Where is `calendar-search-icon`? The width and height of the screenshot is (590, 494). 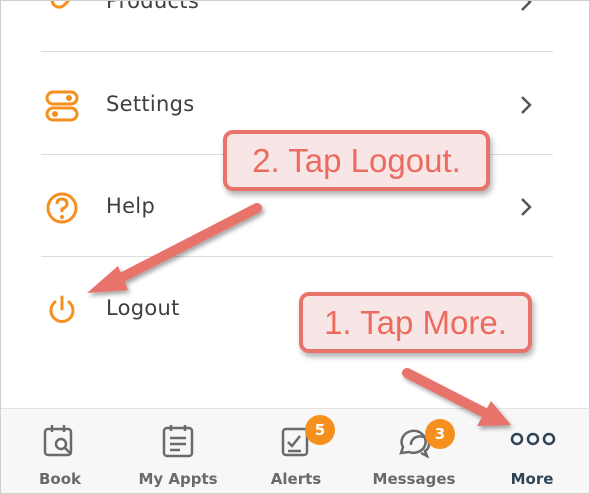 calendar-search-icon is located at coordinates (60, 442).